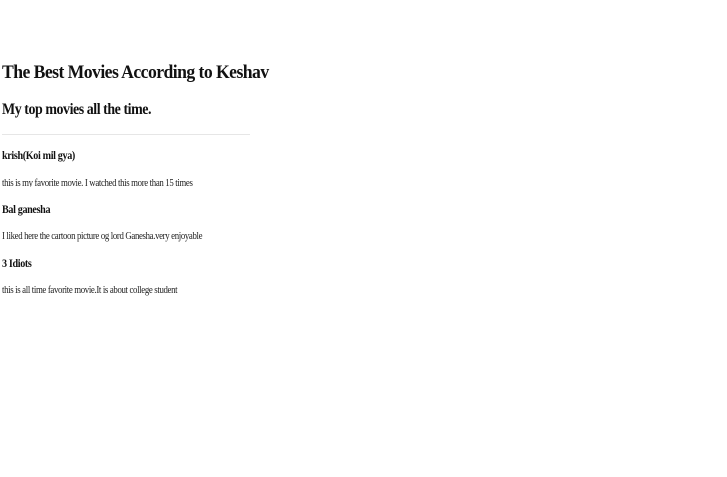 This screenshot has height=477, width=727. Describe the element at coordinates (26, 210) in the screenshot. I see `movie-title: Bal ganesha` at that location.